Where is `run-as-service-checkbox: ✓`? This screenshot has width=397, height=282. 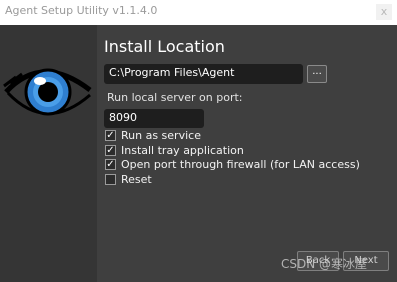 run-as-service-checkbox: ✓ is located at coordinates (110, 135).